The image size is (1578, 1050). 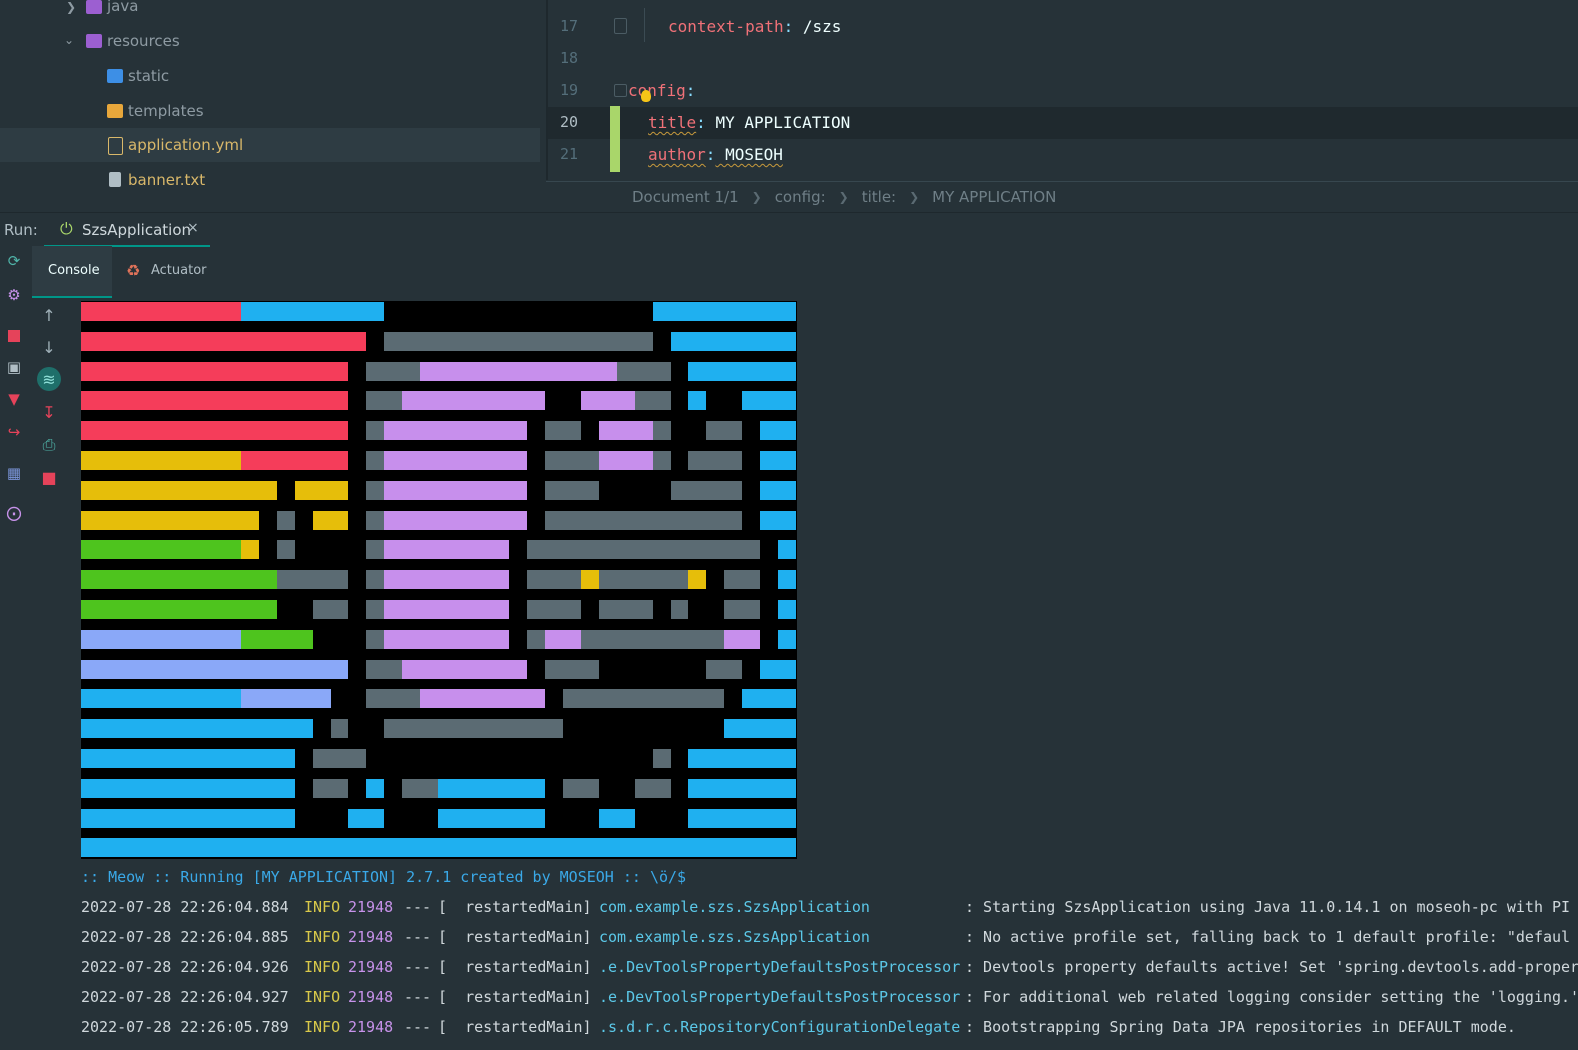 What do you see at coordinates (49, 477) in the screenshot?
I see `trash-icon: ■` at bounding box center [49, 477].